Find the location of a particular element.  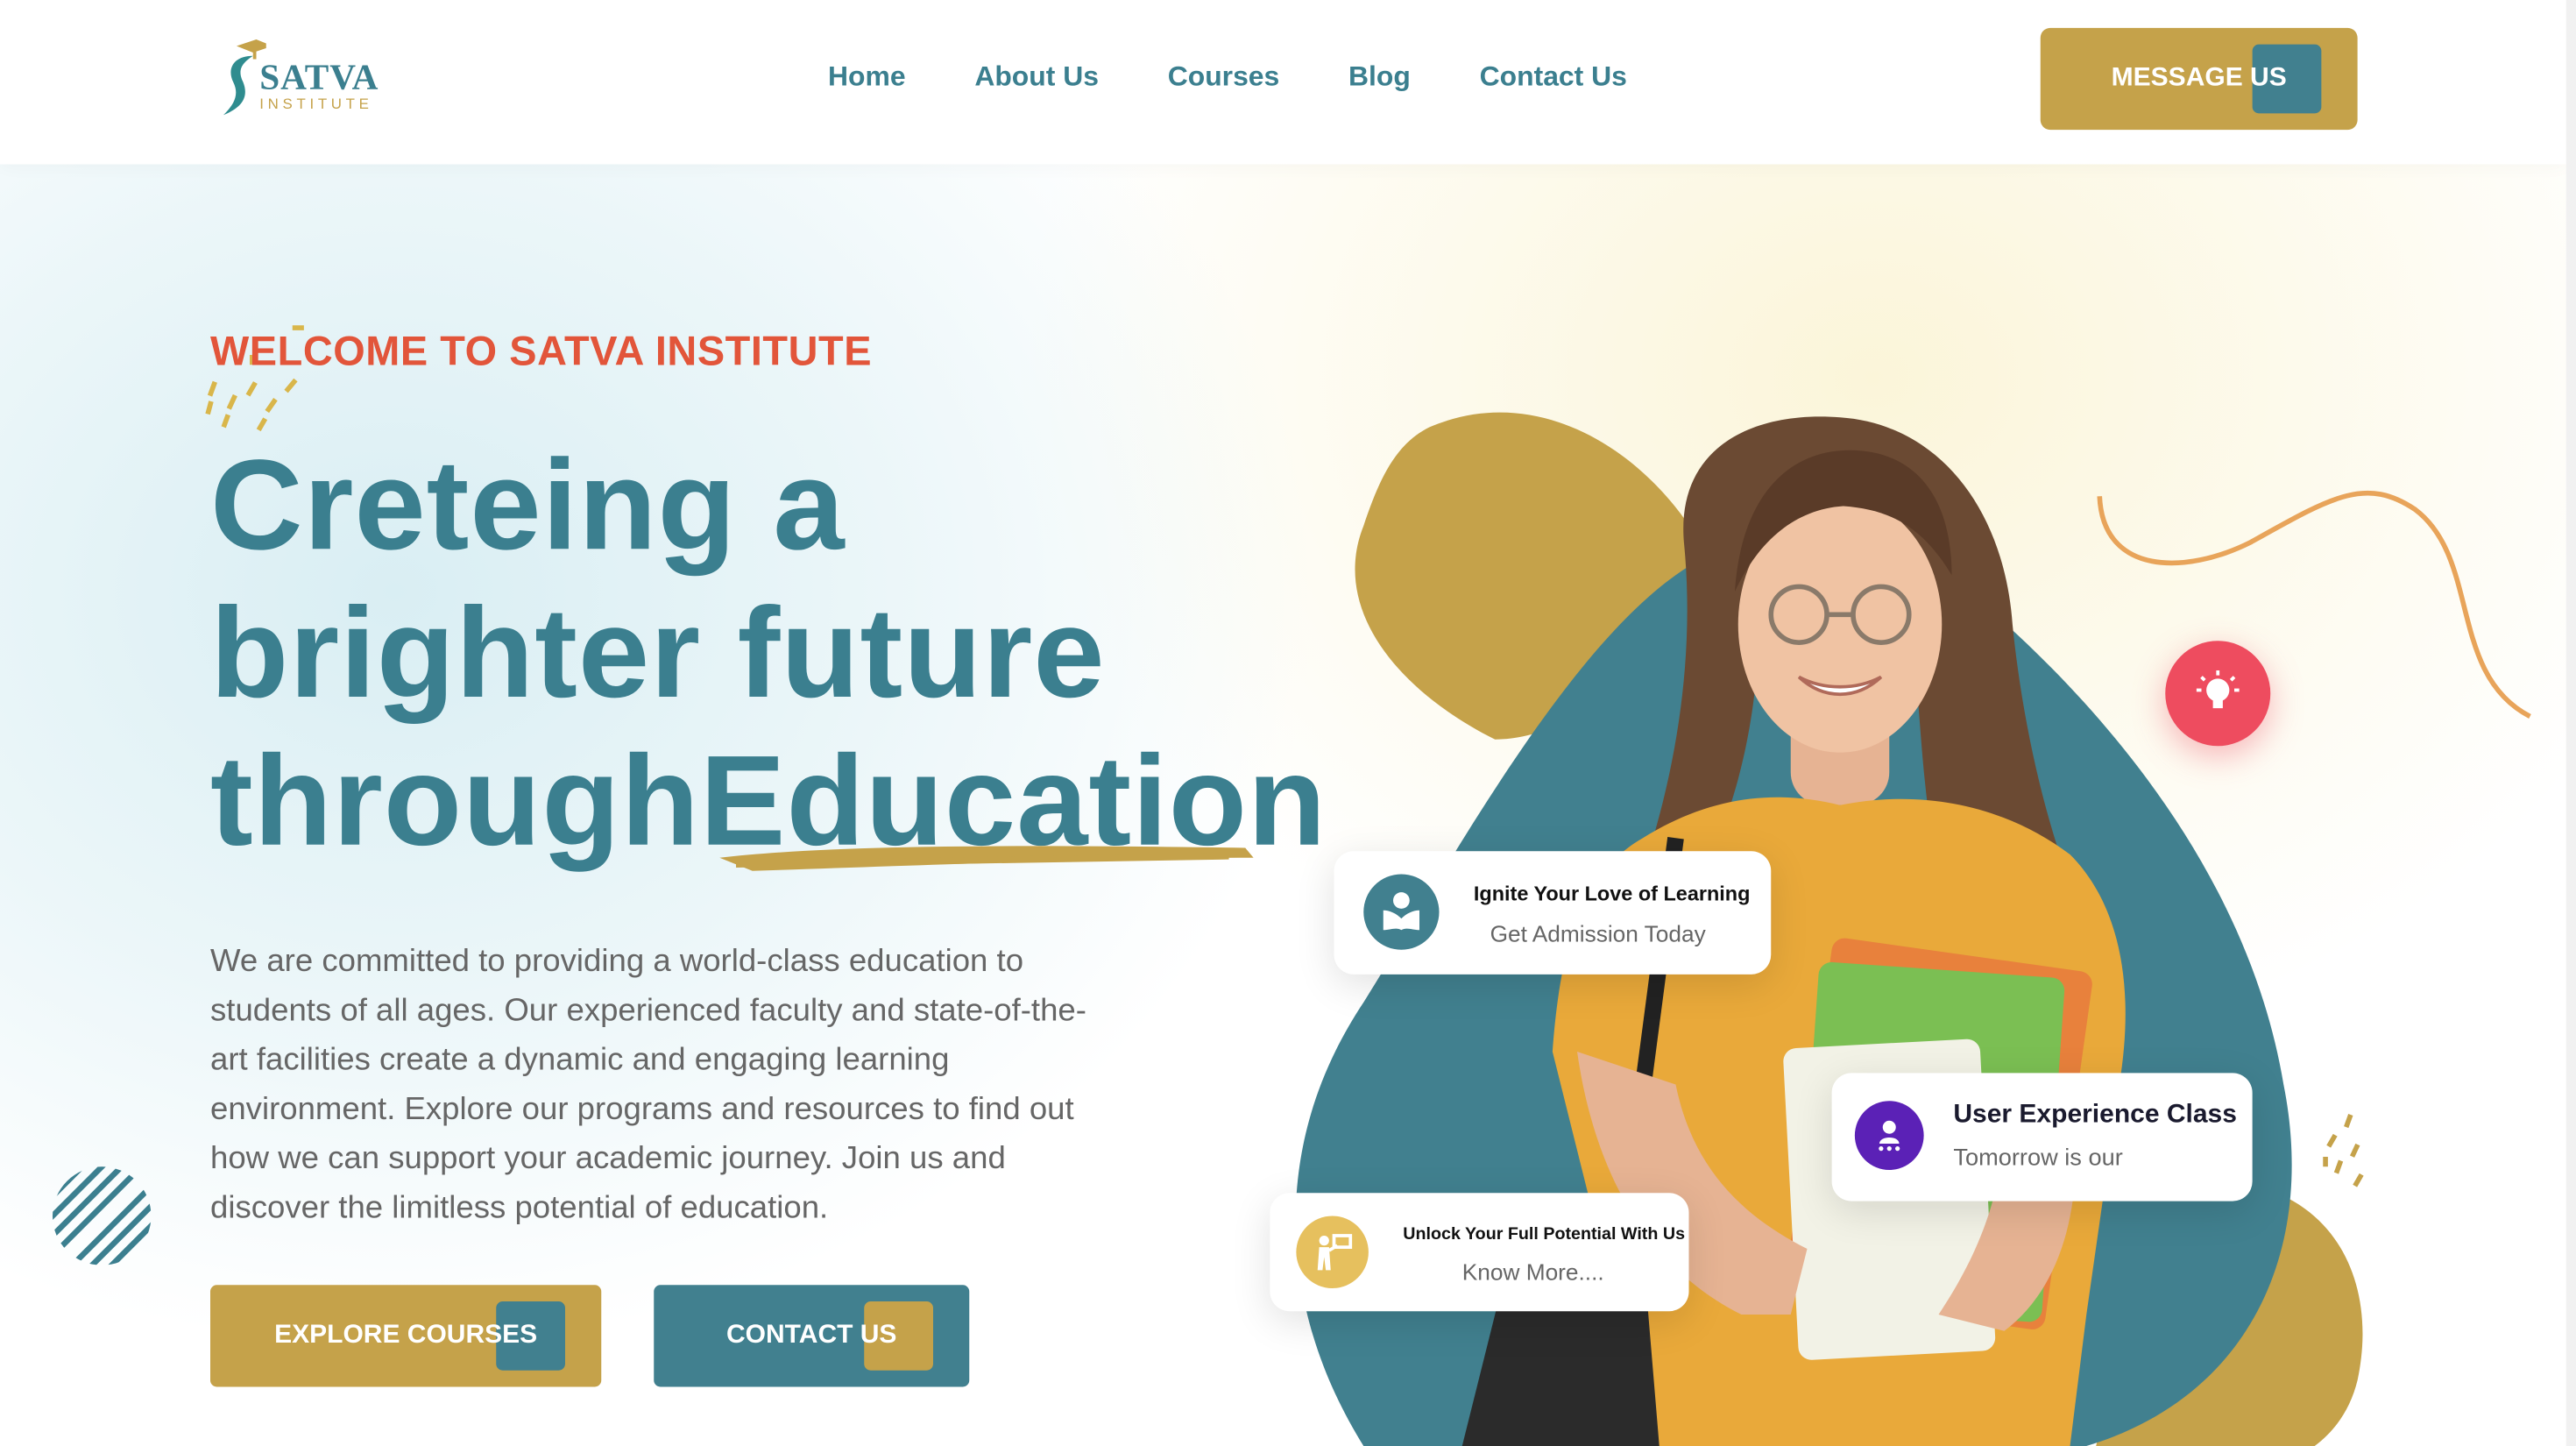

contact-us-button: CONTACT US is located at coordinates (812, 1336).